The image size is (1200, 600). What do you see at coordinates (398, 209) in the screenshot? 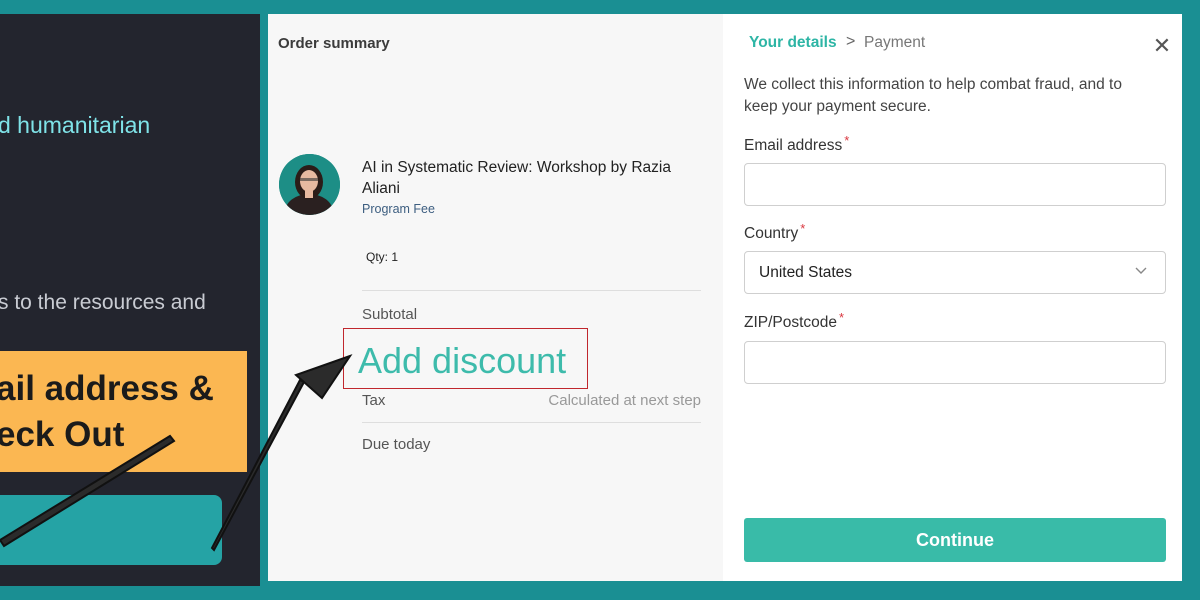
I see `product-subtitle: Program Fee` at bounding box center [398, 209].